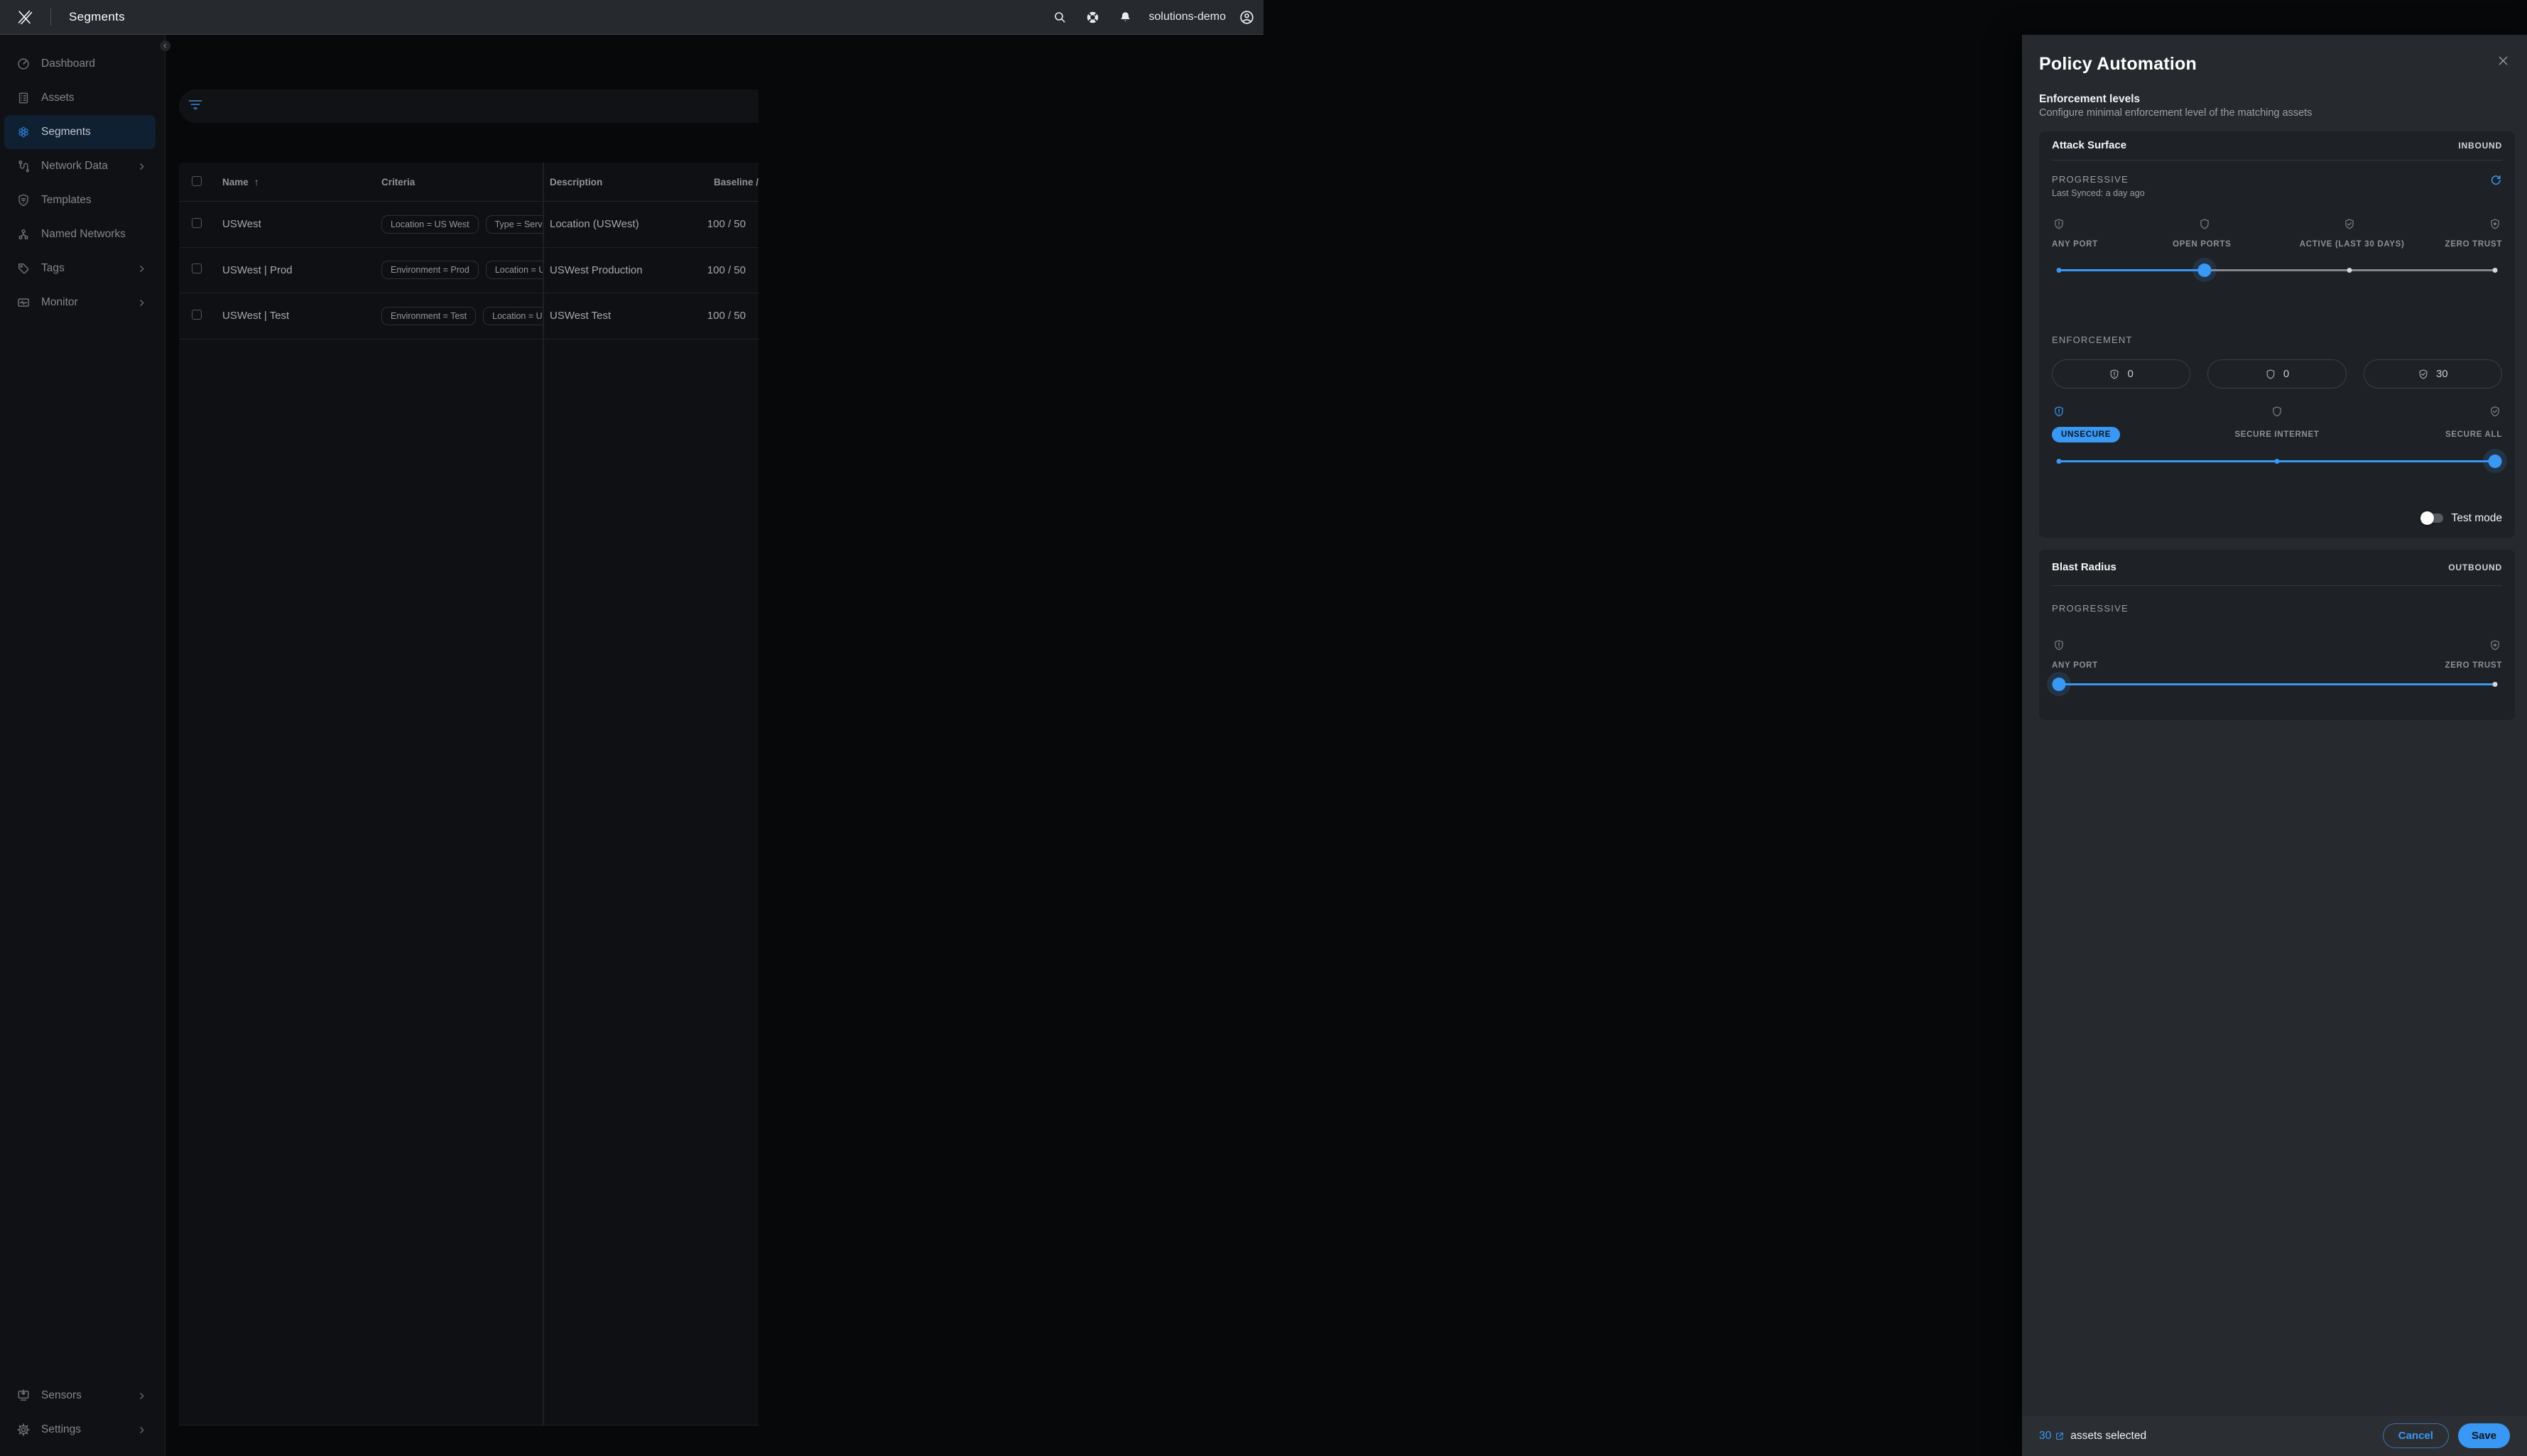 Image resolution: width=2527 pixels, height=1456 pixels. Describe the element at coordinates (726, 316) in the screenshot. I see `cell-baseline: 100 / 50` at that location.